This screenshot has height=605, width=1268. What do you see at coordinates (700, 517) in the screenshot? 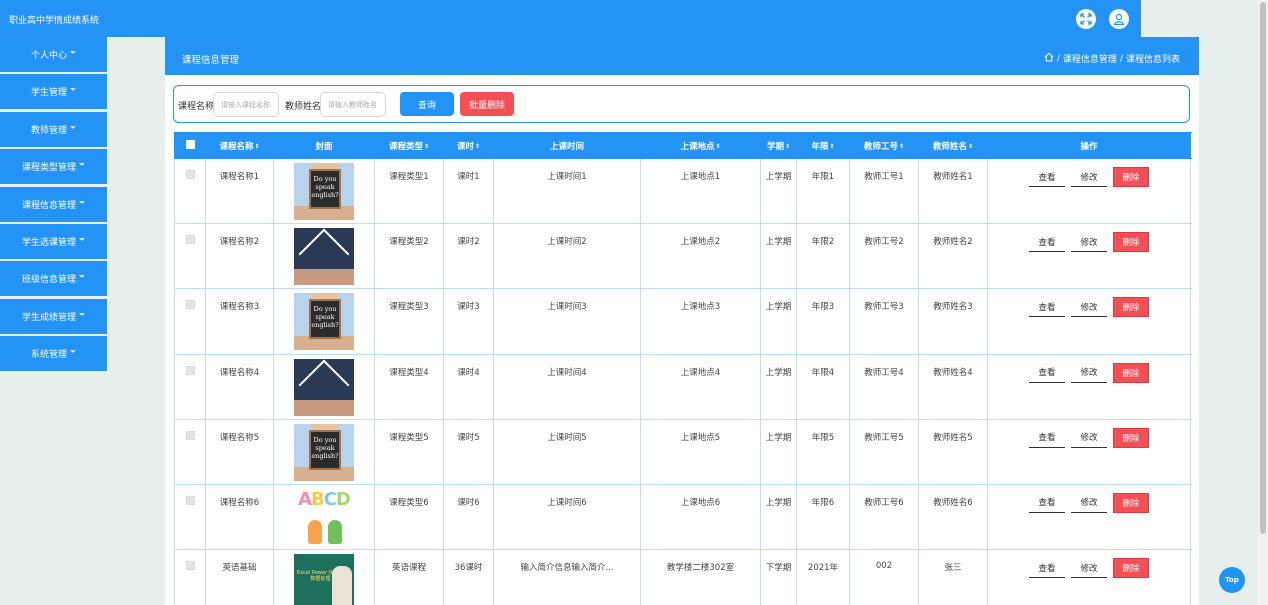
I see `location-cell: 上课地点6` at bounding box center [700, 517].